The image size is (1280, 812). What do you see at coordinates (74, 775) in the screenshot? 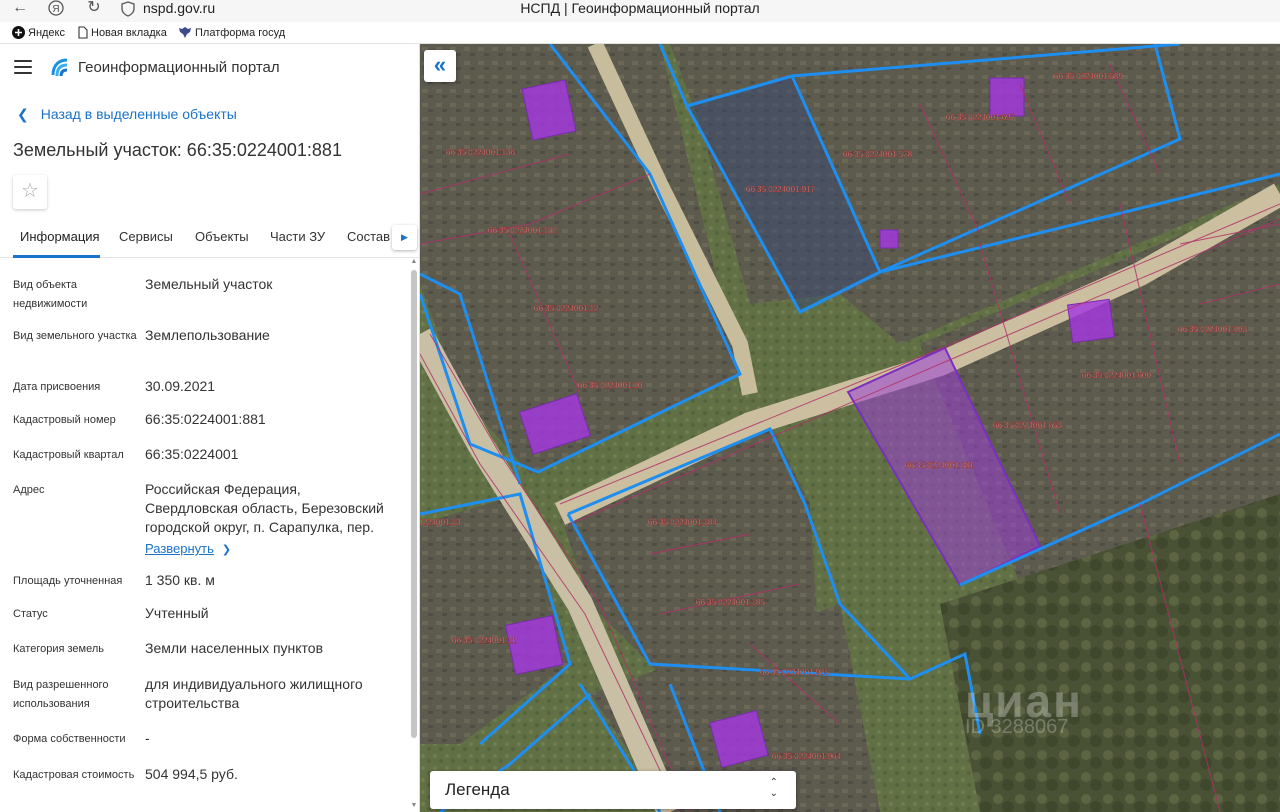
I see `row-label: Кадастровая стоимость` at bounding box center [74, 775].